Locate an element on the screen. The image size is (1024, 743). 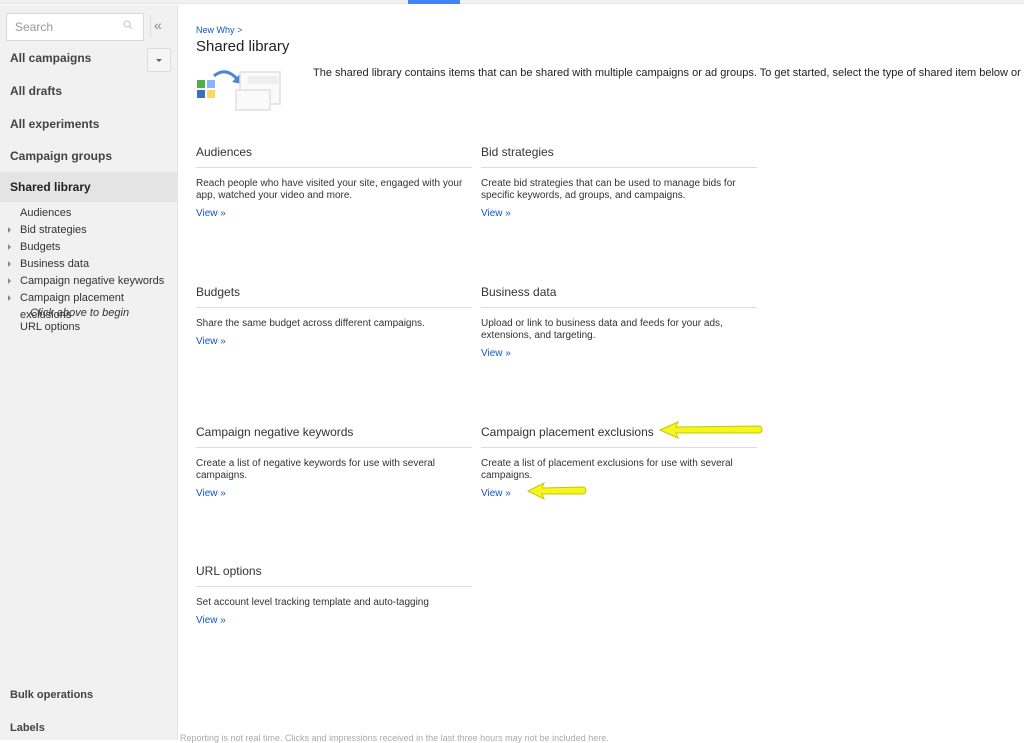
sub-item-label: Budgets is located at coordinates (40, 247).